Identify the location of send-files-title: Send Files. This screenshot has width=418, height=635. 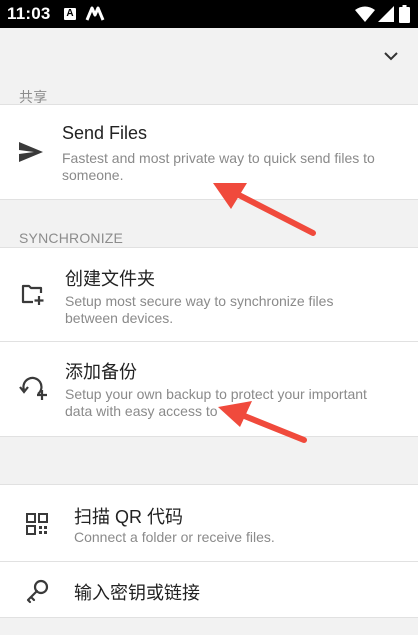
(105, 133).